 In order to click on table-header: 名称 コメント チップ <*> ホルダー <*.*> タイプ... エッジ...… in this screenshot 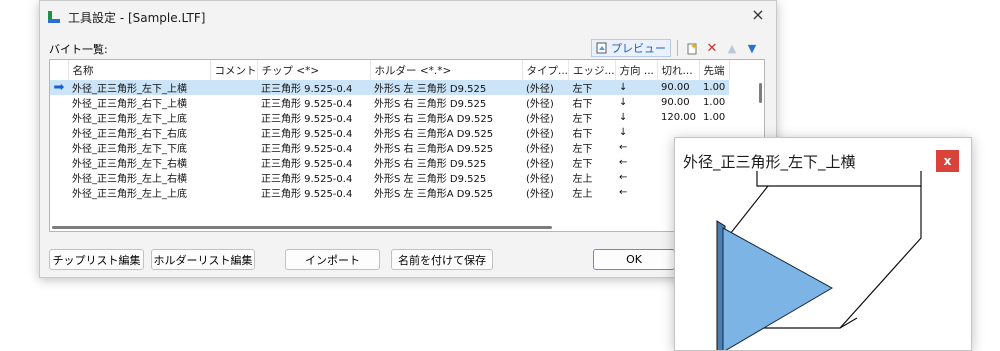, I will do `click(390, 70)`.